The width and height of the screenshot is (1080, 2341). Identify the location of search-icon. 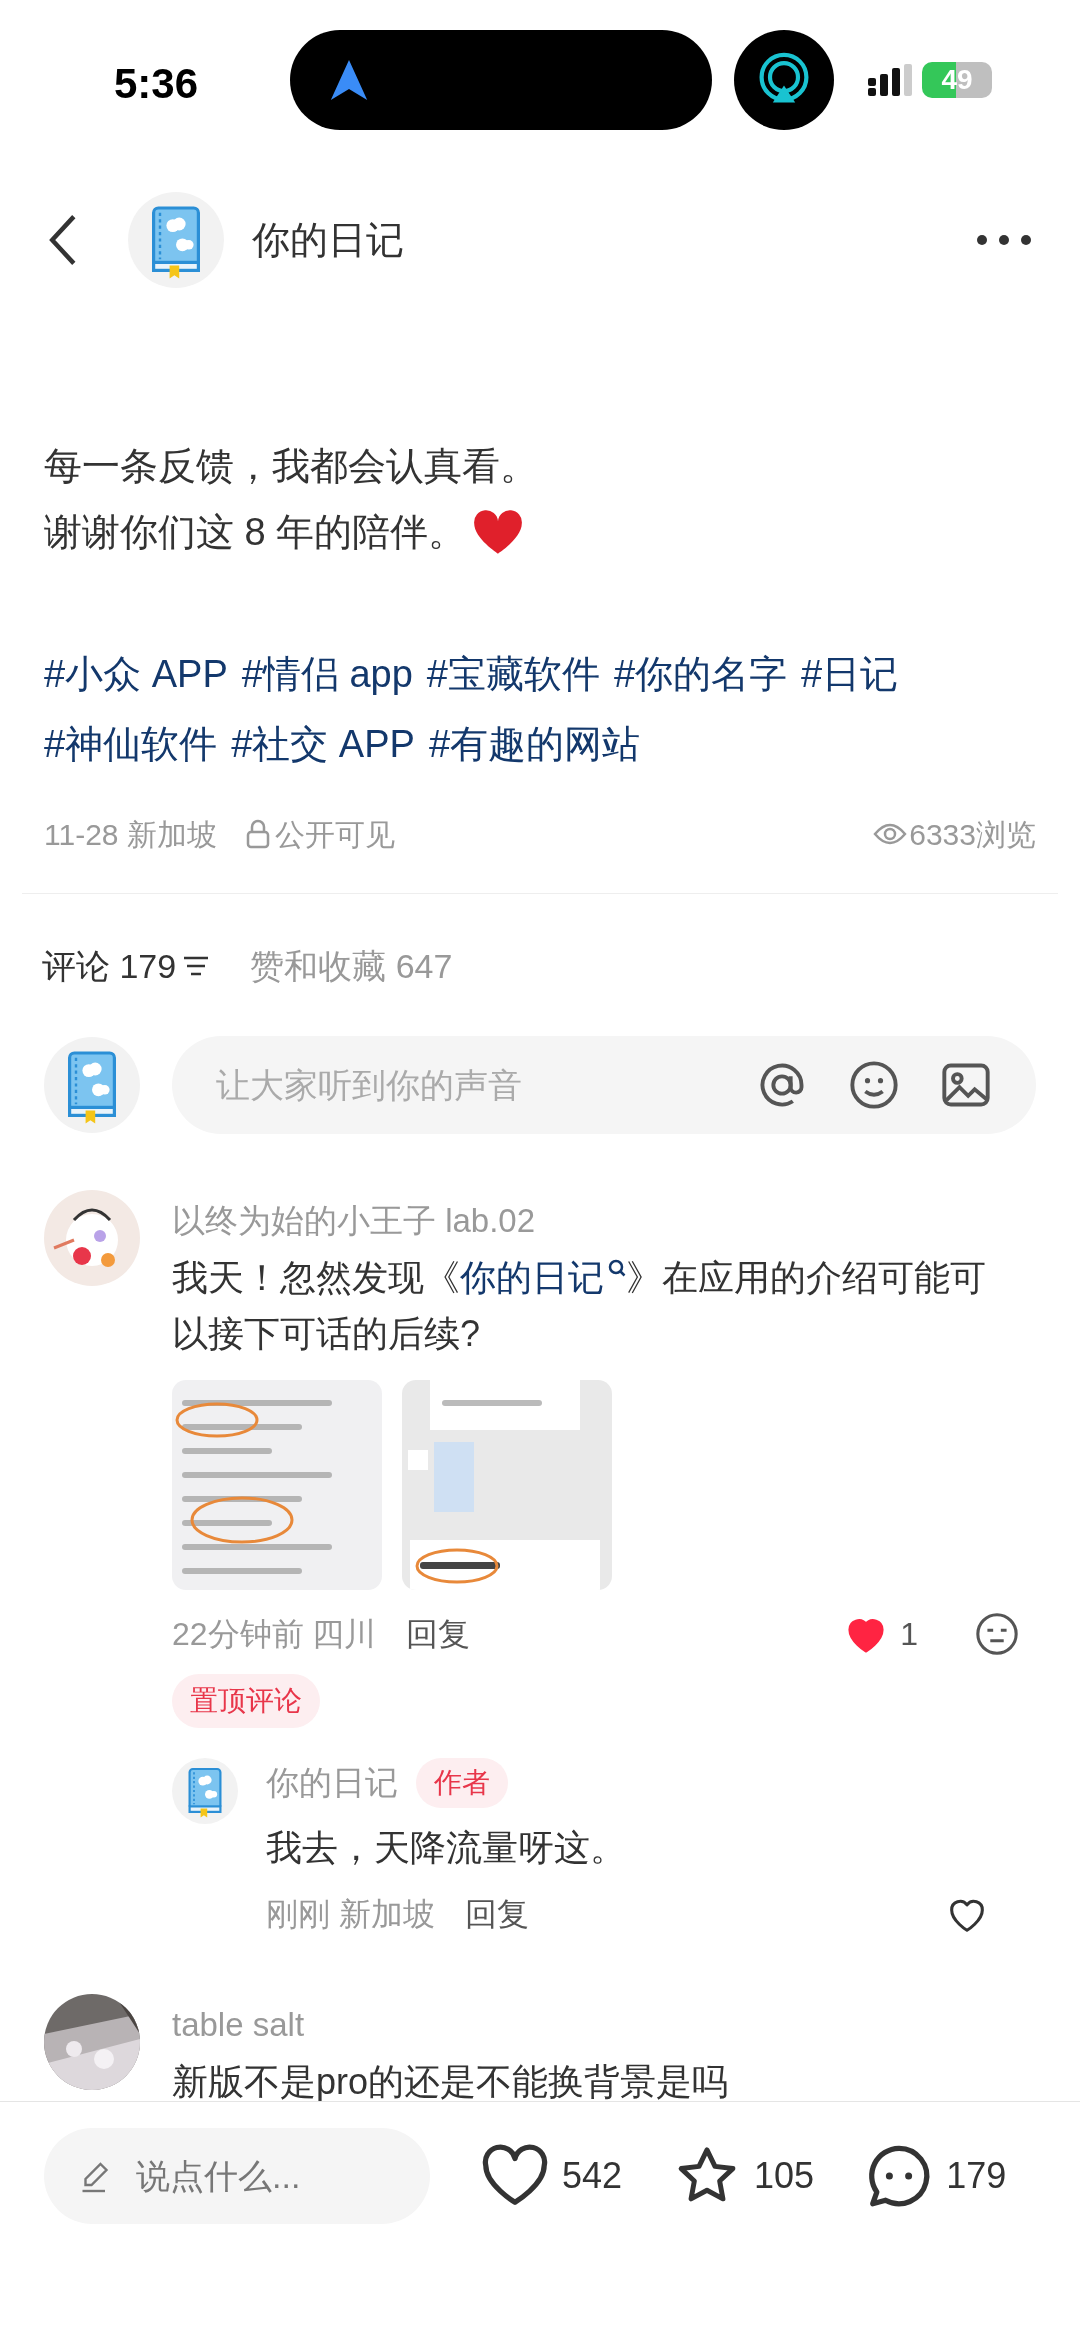
(617, 1268).